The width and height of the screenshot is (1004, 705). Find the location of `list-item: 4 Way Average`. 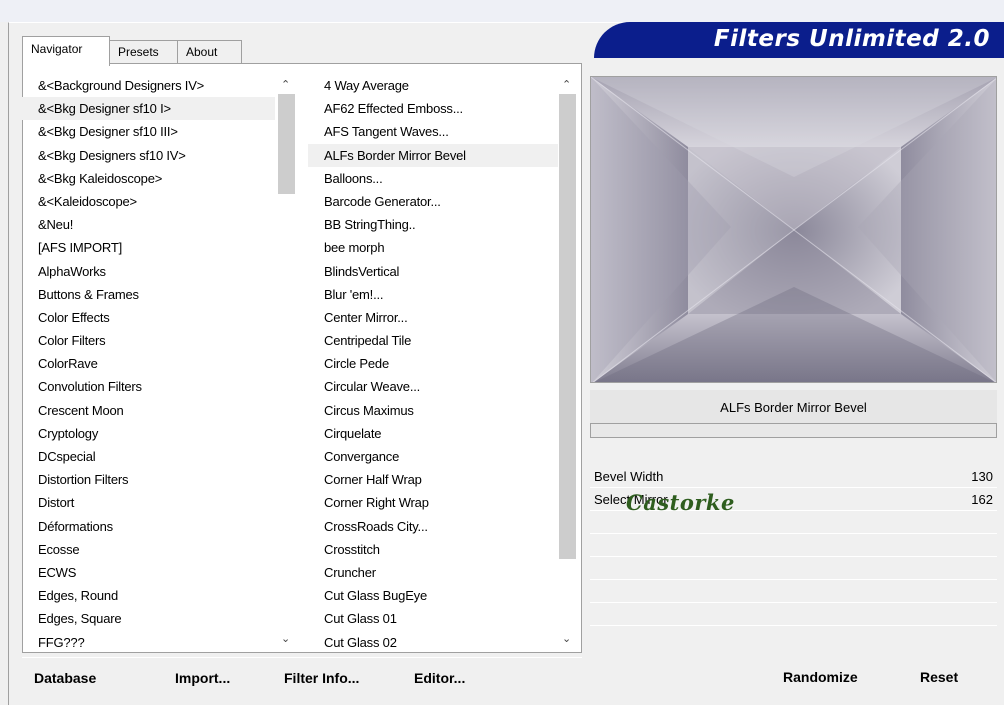

list-item: 4 Way Average is located at coordinates (433, 85).